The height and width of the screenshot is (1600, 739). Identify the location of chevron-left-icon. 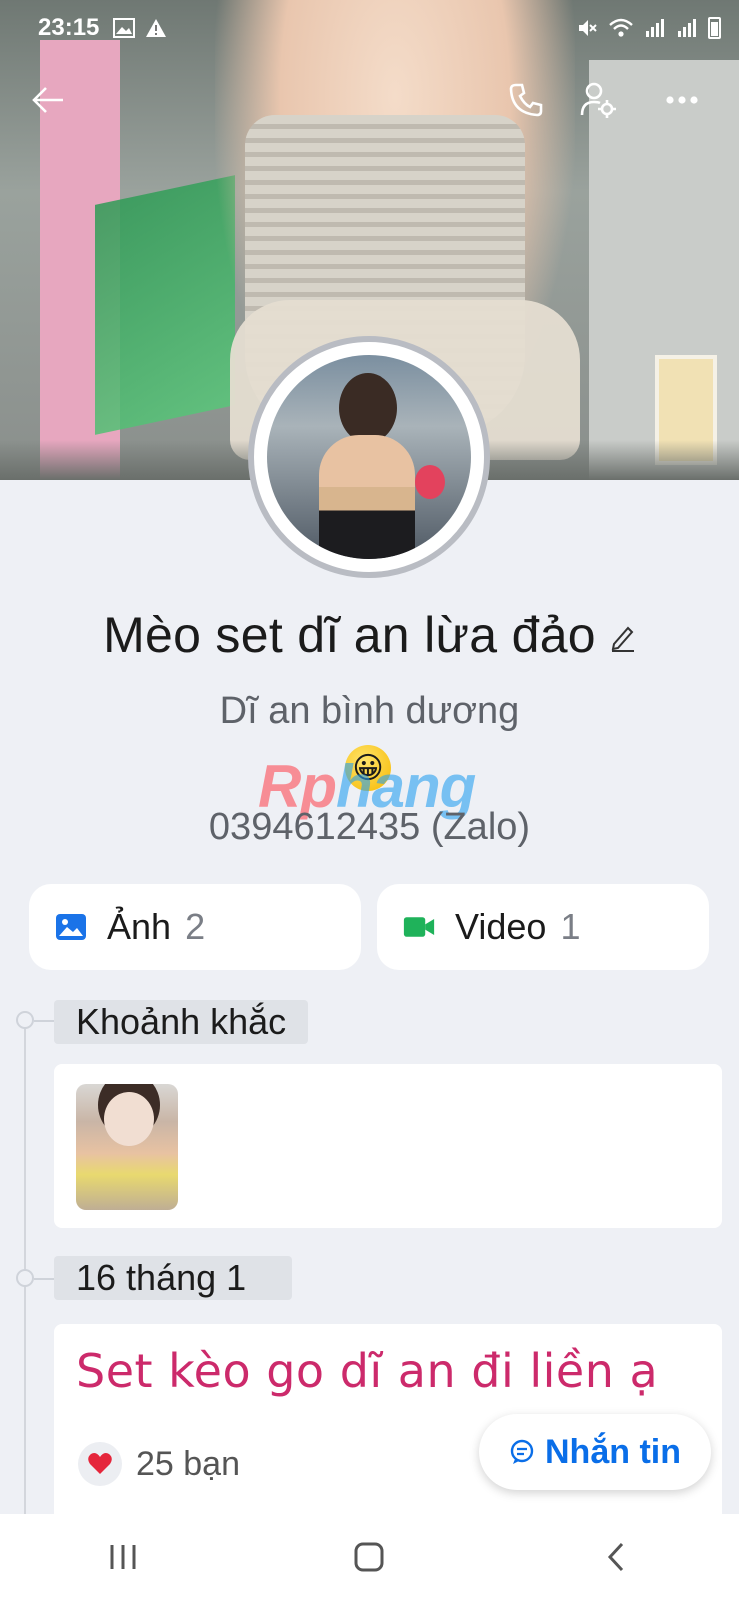
(615, 1557).